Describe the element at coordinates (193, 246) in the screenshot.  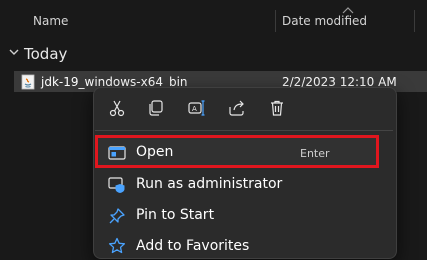
I see `menu-item-label: Add to Favorites` at that location.